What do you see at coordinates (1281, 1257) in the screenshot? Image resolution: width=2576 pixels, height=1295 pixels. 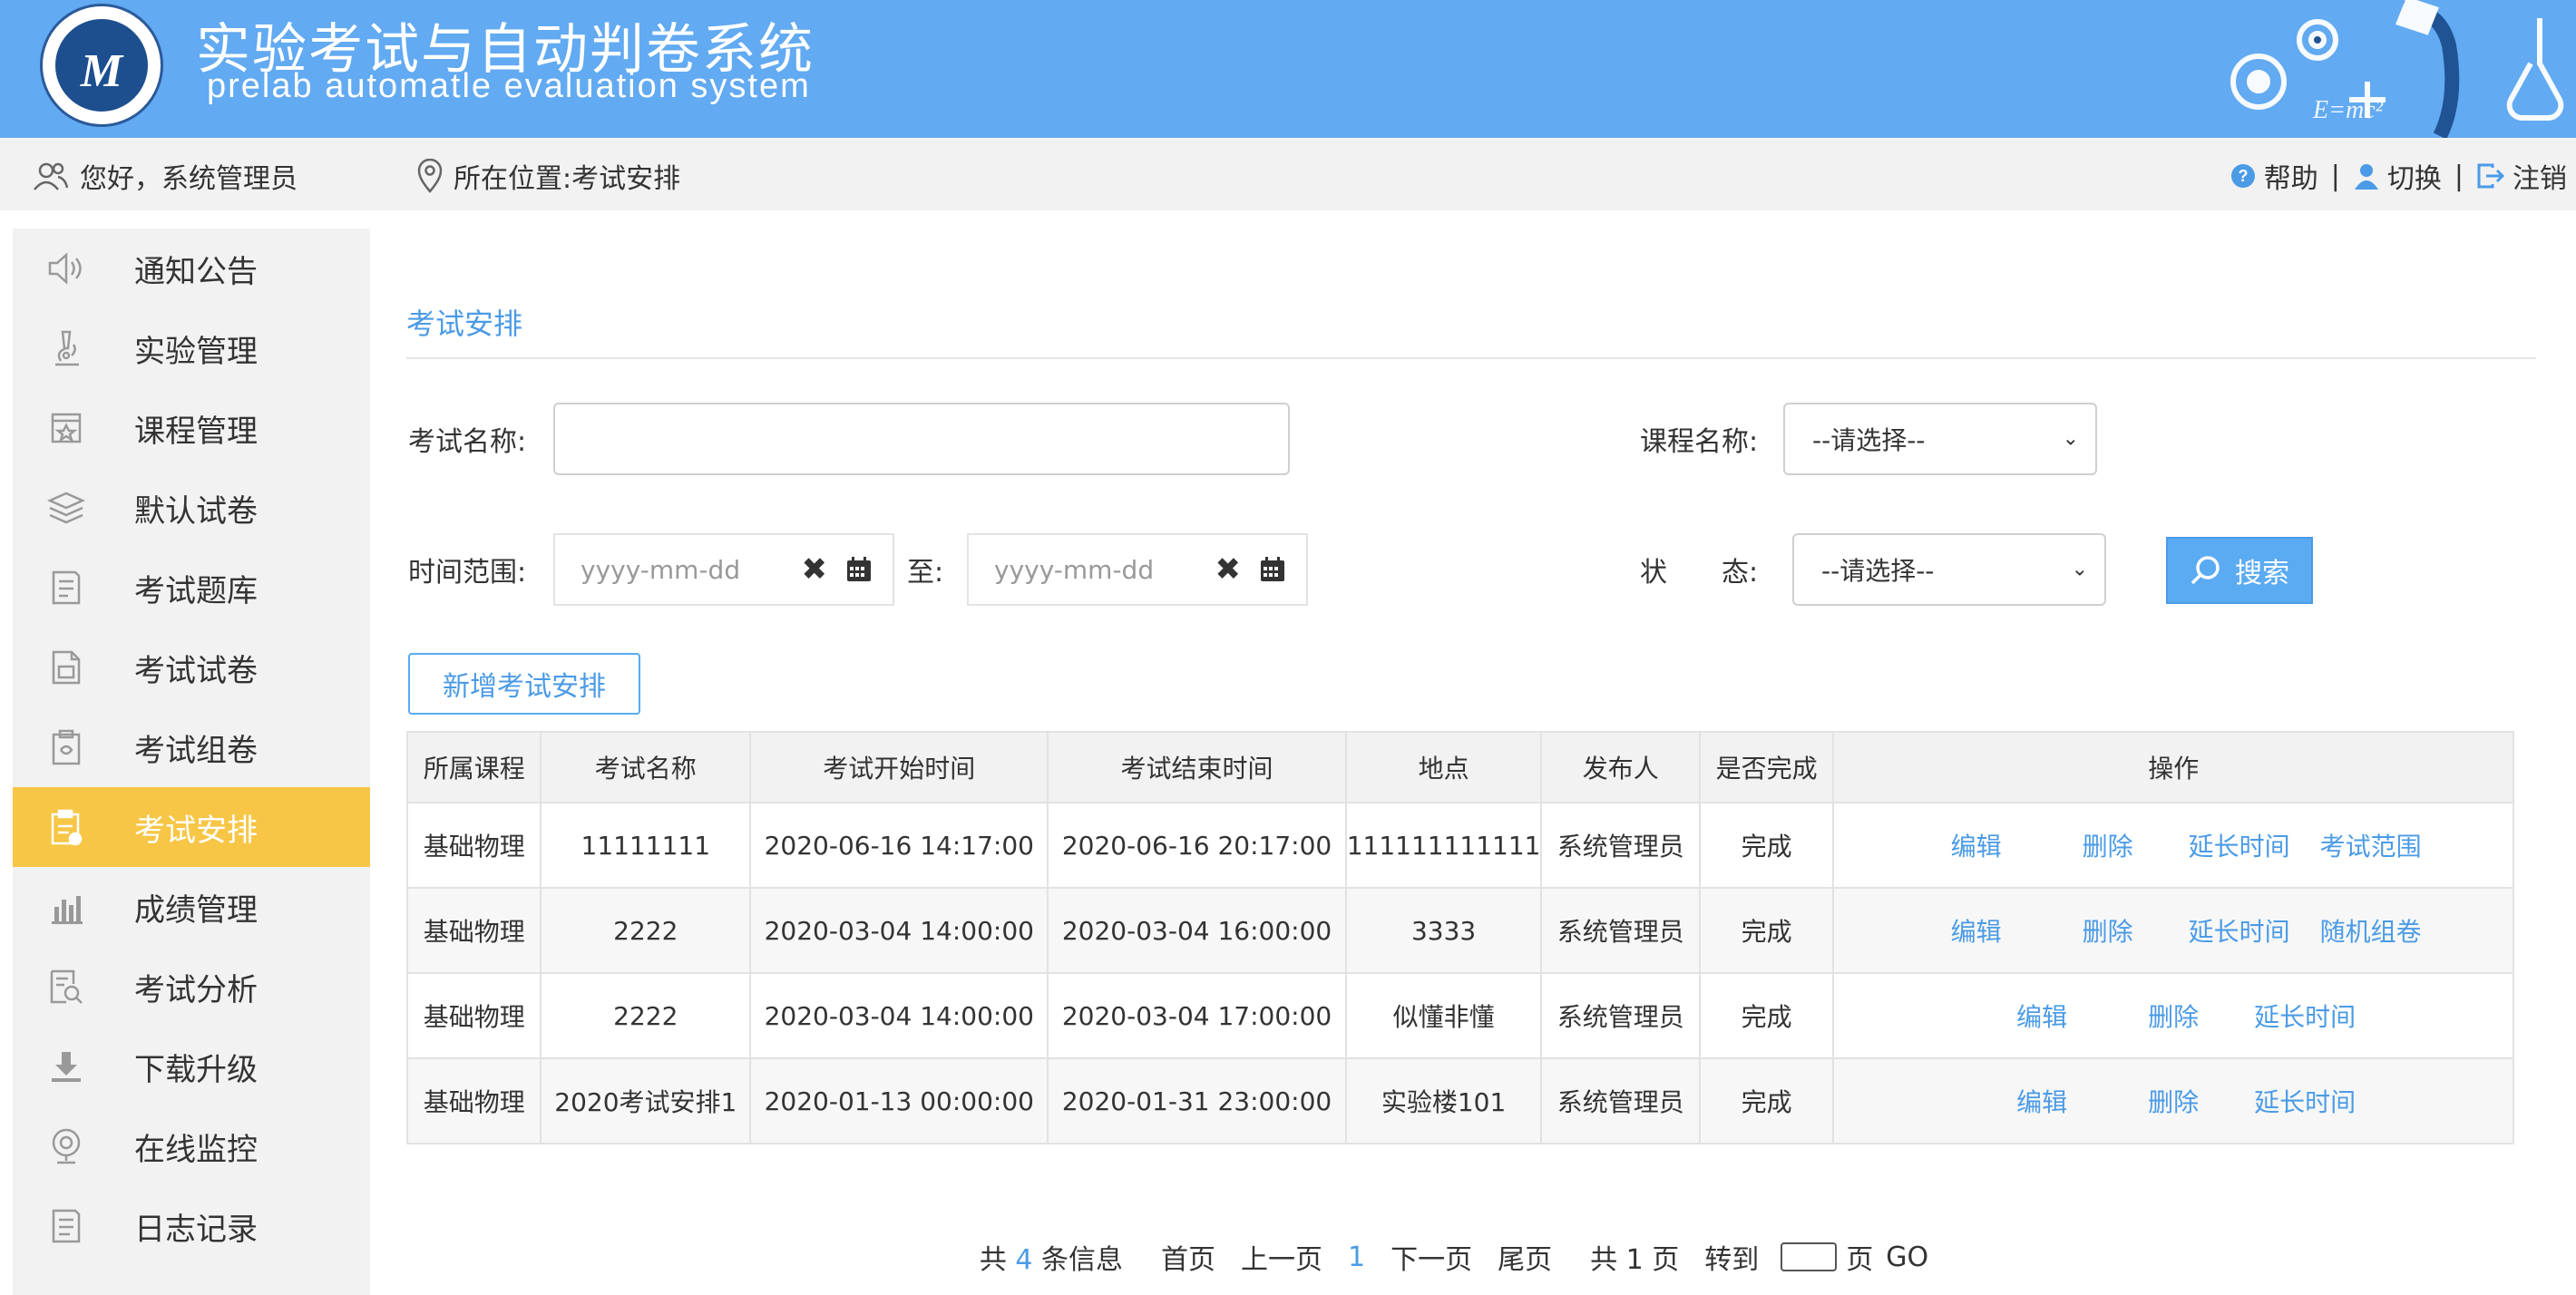 I see `prev-page-link: 上一页` at bounding box center [1281, 1257].